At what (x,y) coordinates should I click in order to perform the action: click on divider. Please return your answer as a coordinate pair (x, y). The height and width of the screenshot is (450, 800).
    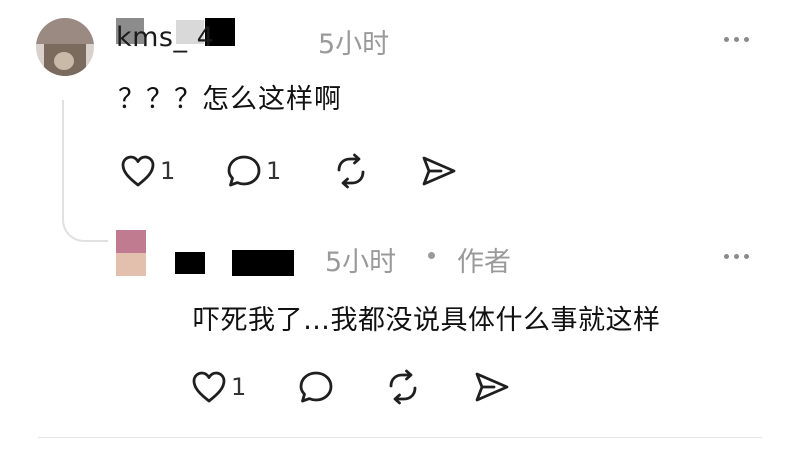
    Looking at the image, I should click on (400, 437).